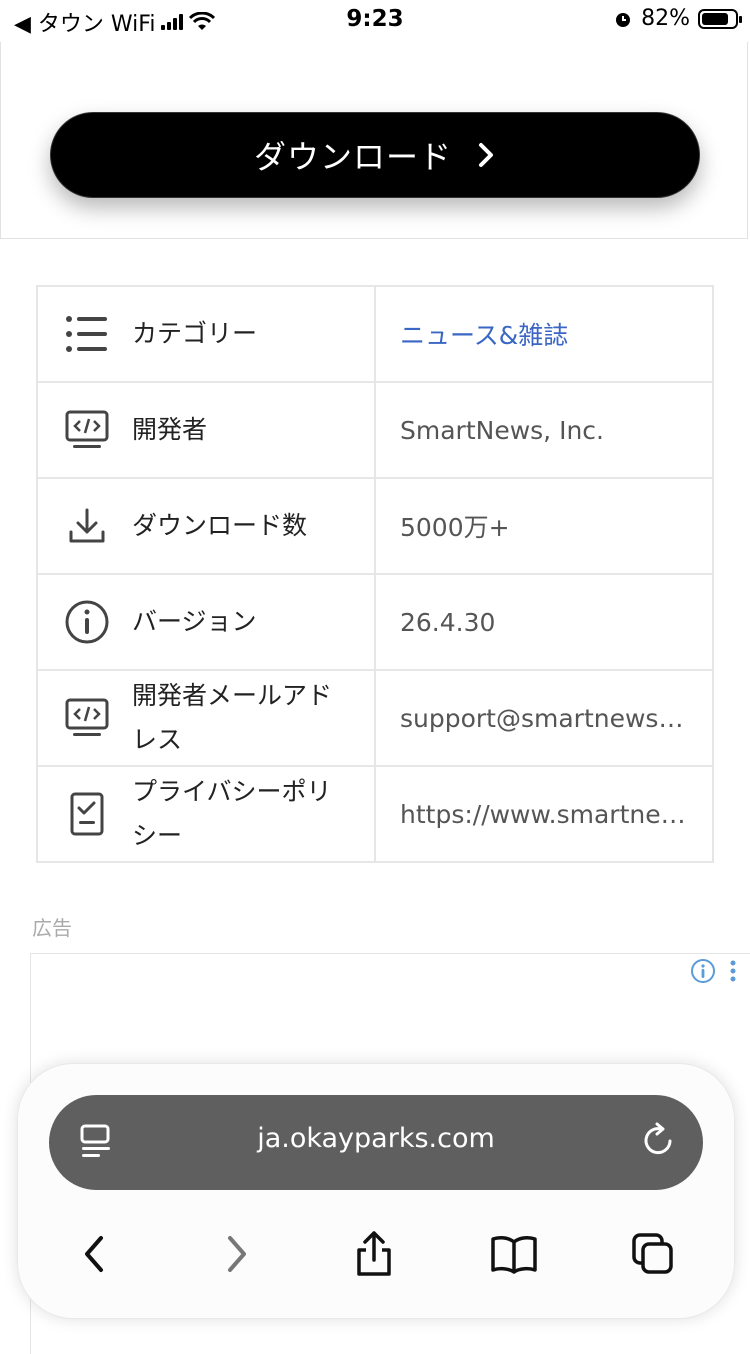 This screenshot has height=1354, width=750. What do you see at coordinates (665, 18) in the screenshot?
I see `battery-percent: 82%` at bounding box center [665, 18].